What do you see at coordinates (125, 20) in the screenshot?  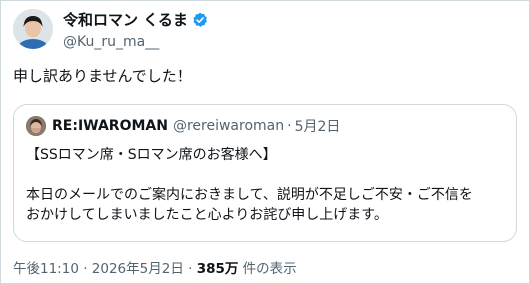 I see `author-display-name: 令和ロマン くるま` at bounding box center [125, 20].